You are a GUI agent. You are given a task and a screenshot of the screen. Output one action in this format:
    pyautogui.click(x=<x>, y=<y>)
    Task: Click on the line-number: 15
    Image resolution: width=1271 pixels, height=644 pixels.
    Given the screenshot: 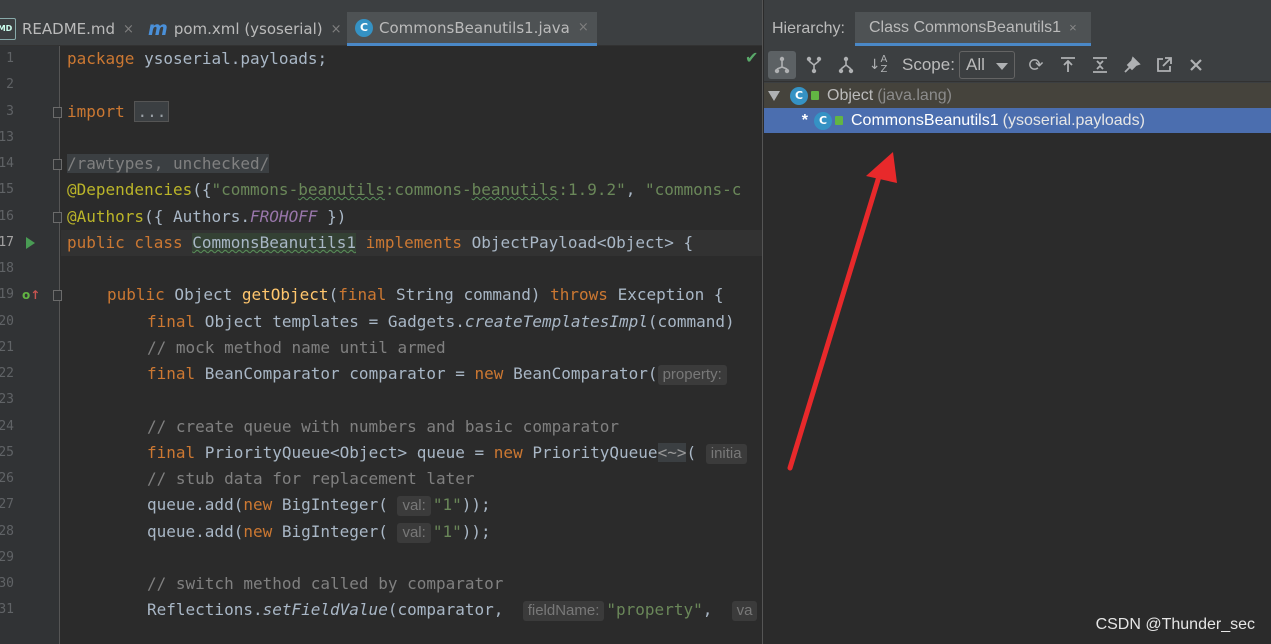 What is the action you would take?
    pyautogui.click(x=7, y=189)
    